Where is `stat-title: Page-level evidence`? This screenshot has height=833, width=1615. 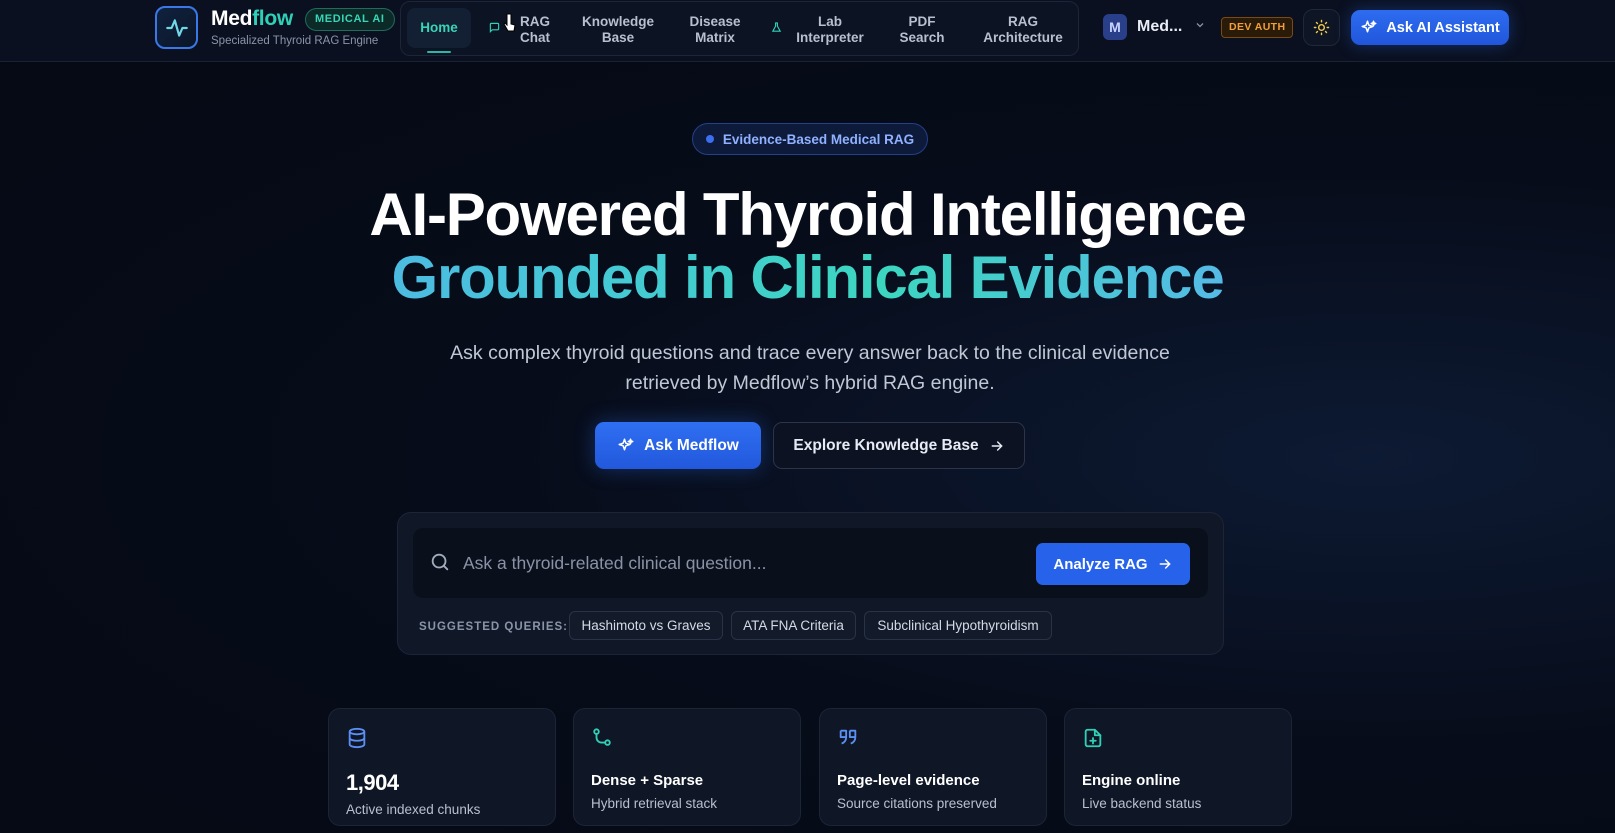
stat-title: Page-level evidence is located at coordinates (908, 780).